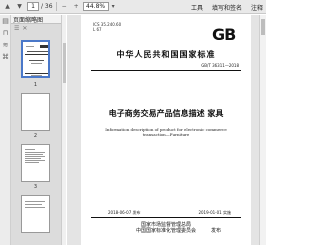  I want to click on footer-rule, so click(166, 217).